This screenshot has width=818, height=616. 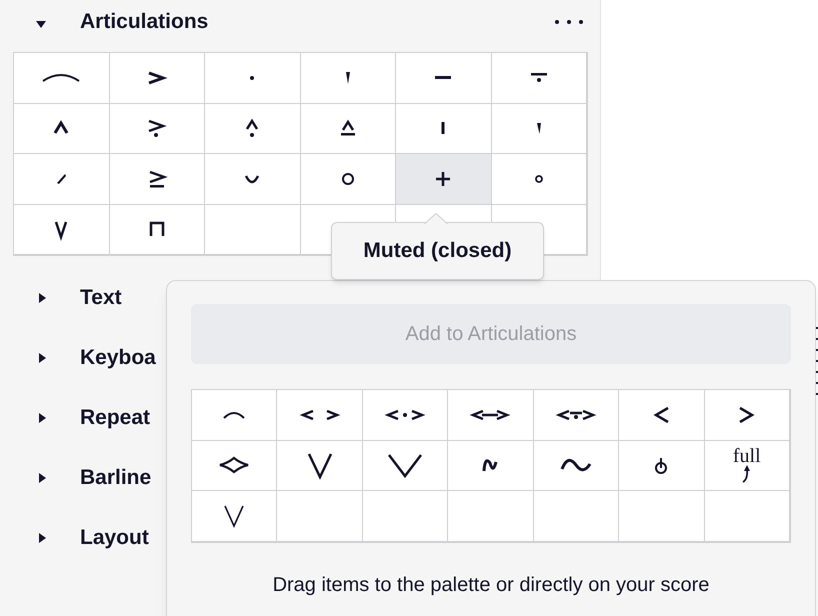 What do you see at coordinates (746, 456) in the screenshot?
I see `bend-label: full` at bounding box center [746, 456].